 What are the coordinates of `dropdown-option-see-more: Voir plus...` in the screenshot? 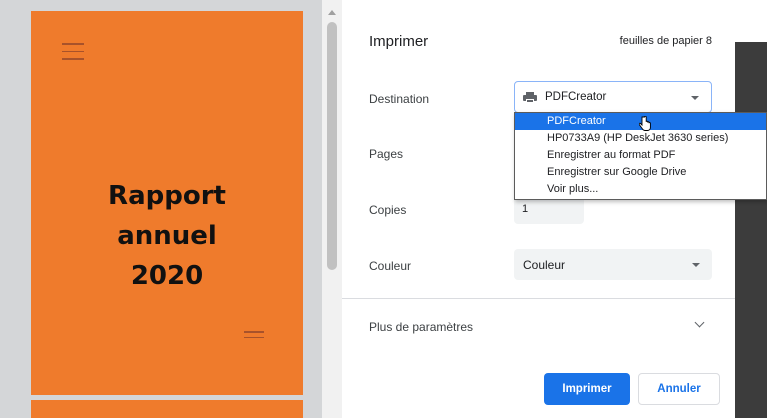 It's located at (640, 189).